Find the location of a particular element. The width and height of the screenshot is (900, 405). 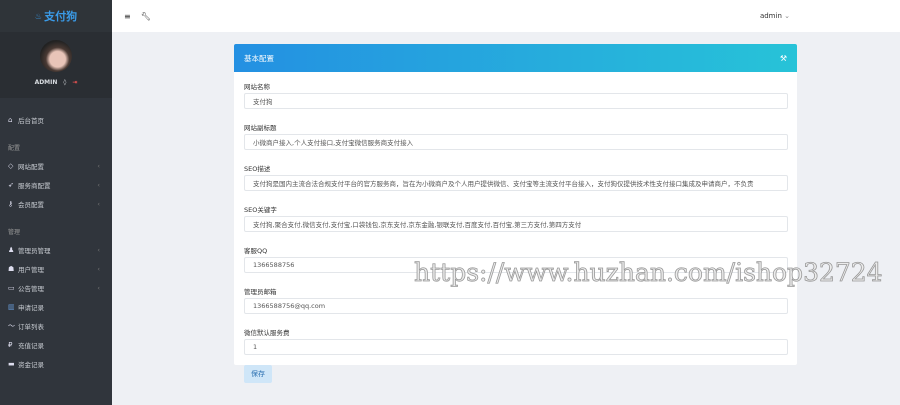

sidebar-item-member-config: ⚷ 会员配置 ‹ is located at coordinates (56, 203).